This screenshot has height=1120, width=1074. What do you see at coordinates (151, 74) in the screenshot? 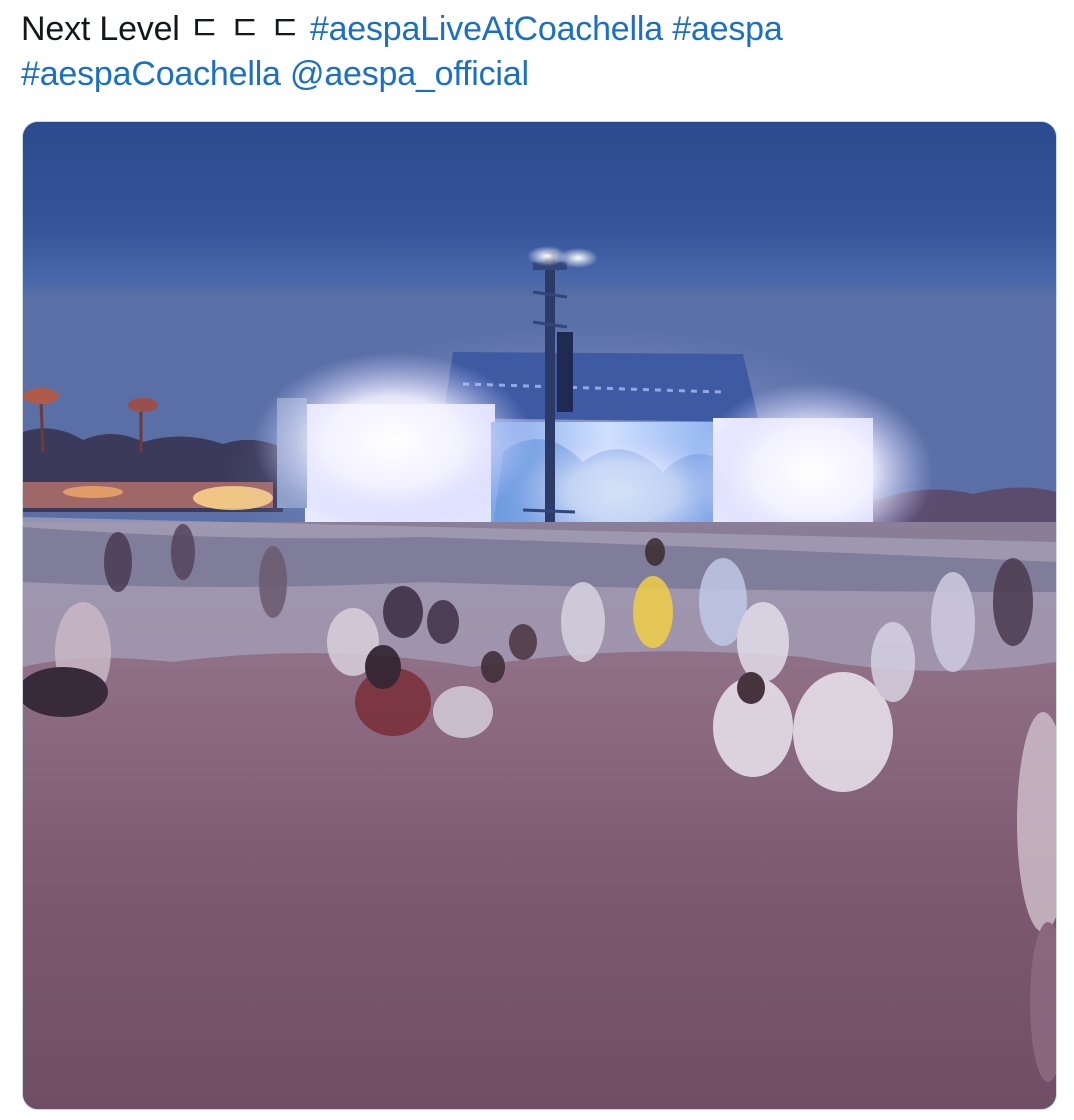
I see `hashtag-link-aespa-coachella: #aespaCoachella` at bounding box center [151, 74].